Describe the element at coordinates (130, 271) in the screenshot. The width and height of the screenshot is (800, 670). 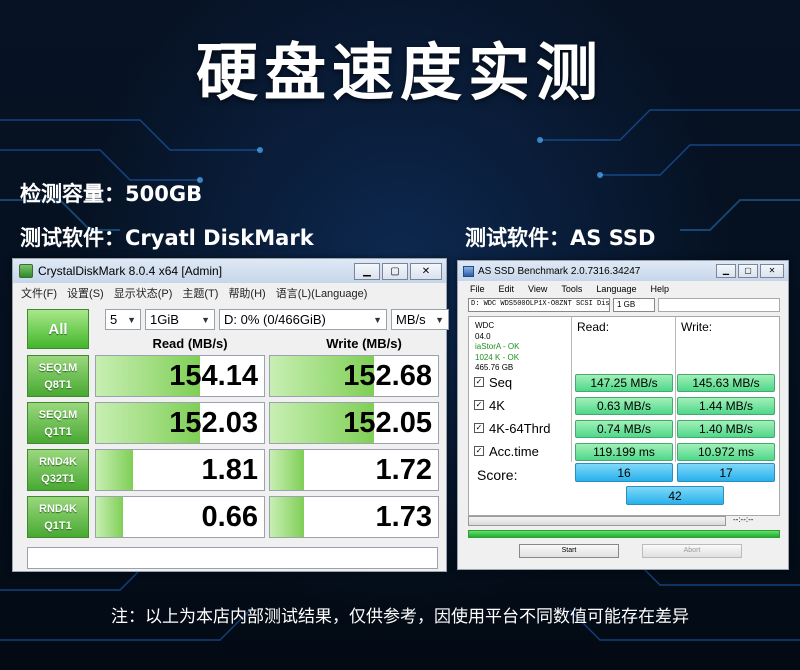
I see `cdm-window-title: CrystalDiskMark 8.0.4 x64 [Admin]` at that location.